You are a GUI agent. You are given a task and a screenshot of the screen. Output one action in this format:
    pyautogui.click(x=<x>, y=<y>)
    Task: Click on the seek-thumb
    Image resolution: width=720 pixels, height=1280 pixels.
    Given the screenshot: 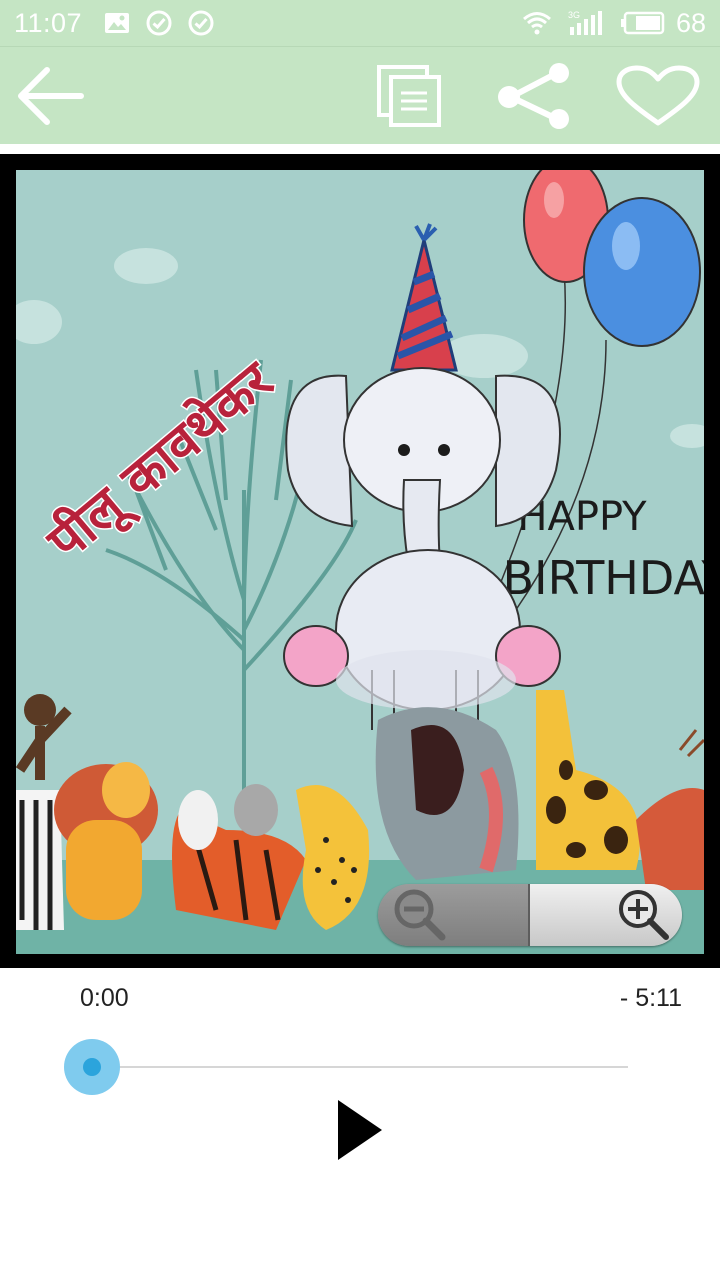 What is the action you would take?
    pyautogui.click(x=92, y=1067)
    